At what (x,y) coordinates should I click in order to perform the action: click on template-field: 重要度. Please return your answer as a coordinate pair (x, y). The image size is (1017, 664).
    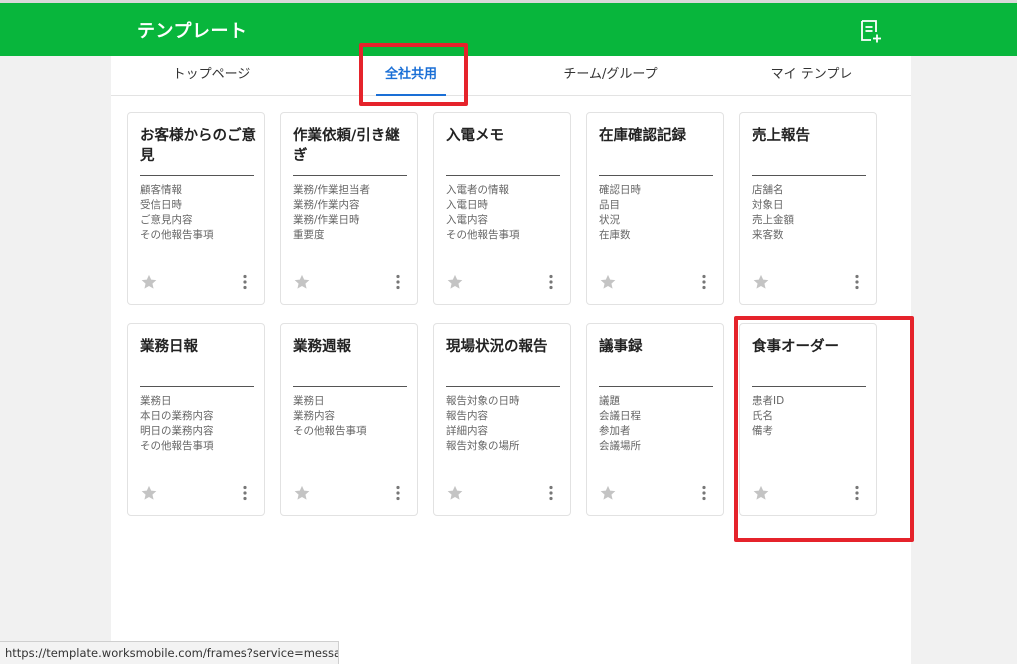
    Looking at the image, I should click on (309, 235).